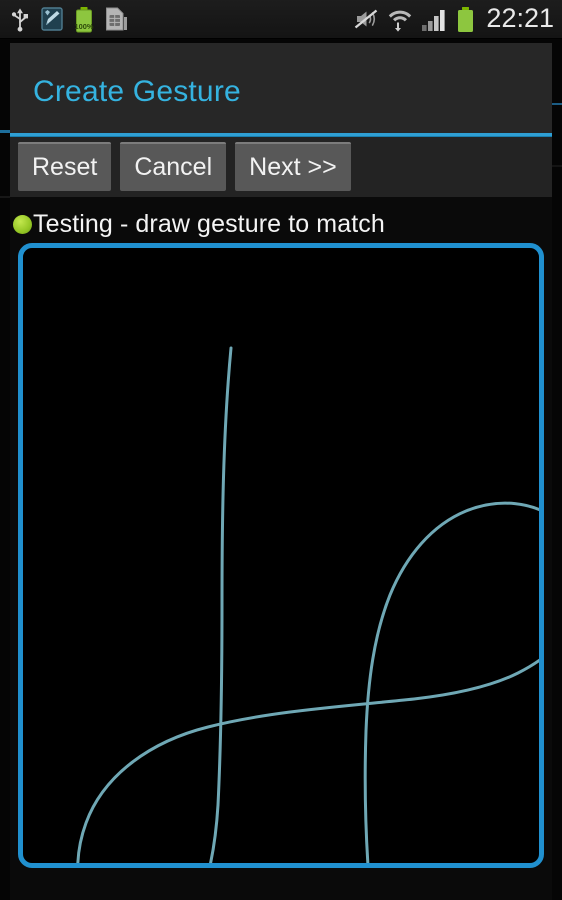 The height and width of the screenshot is (900, 562). Describe the element at coordinates (465, 19) in the screenshot. I see `battery-icon` at that location.